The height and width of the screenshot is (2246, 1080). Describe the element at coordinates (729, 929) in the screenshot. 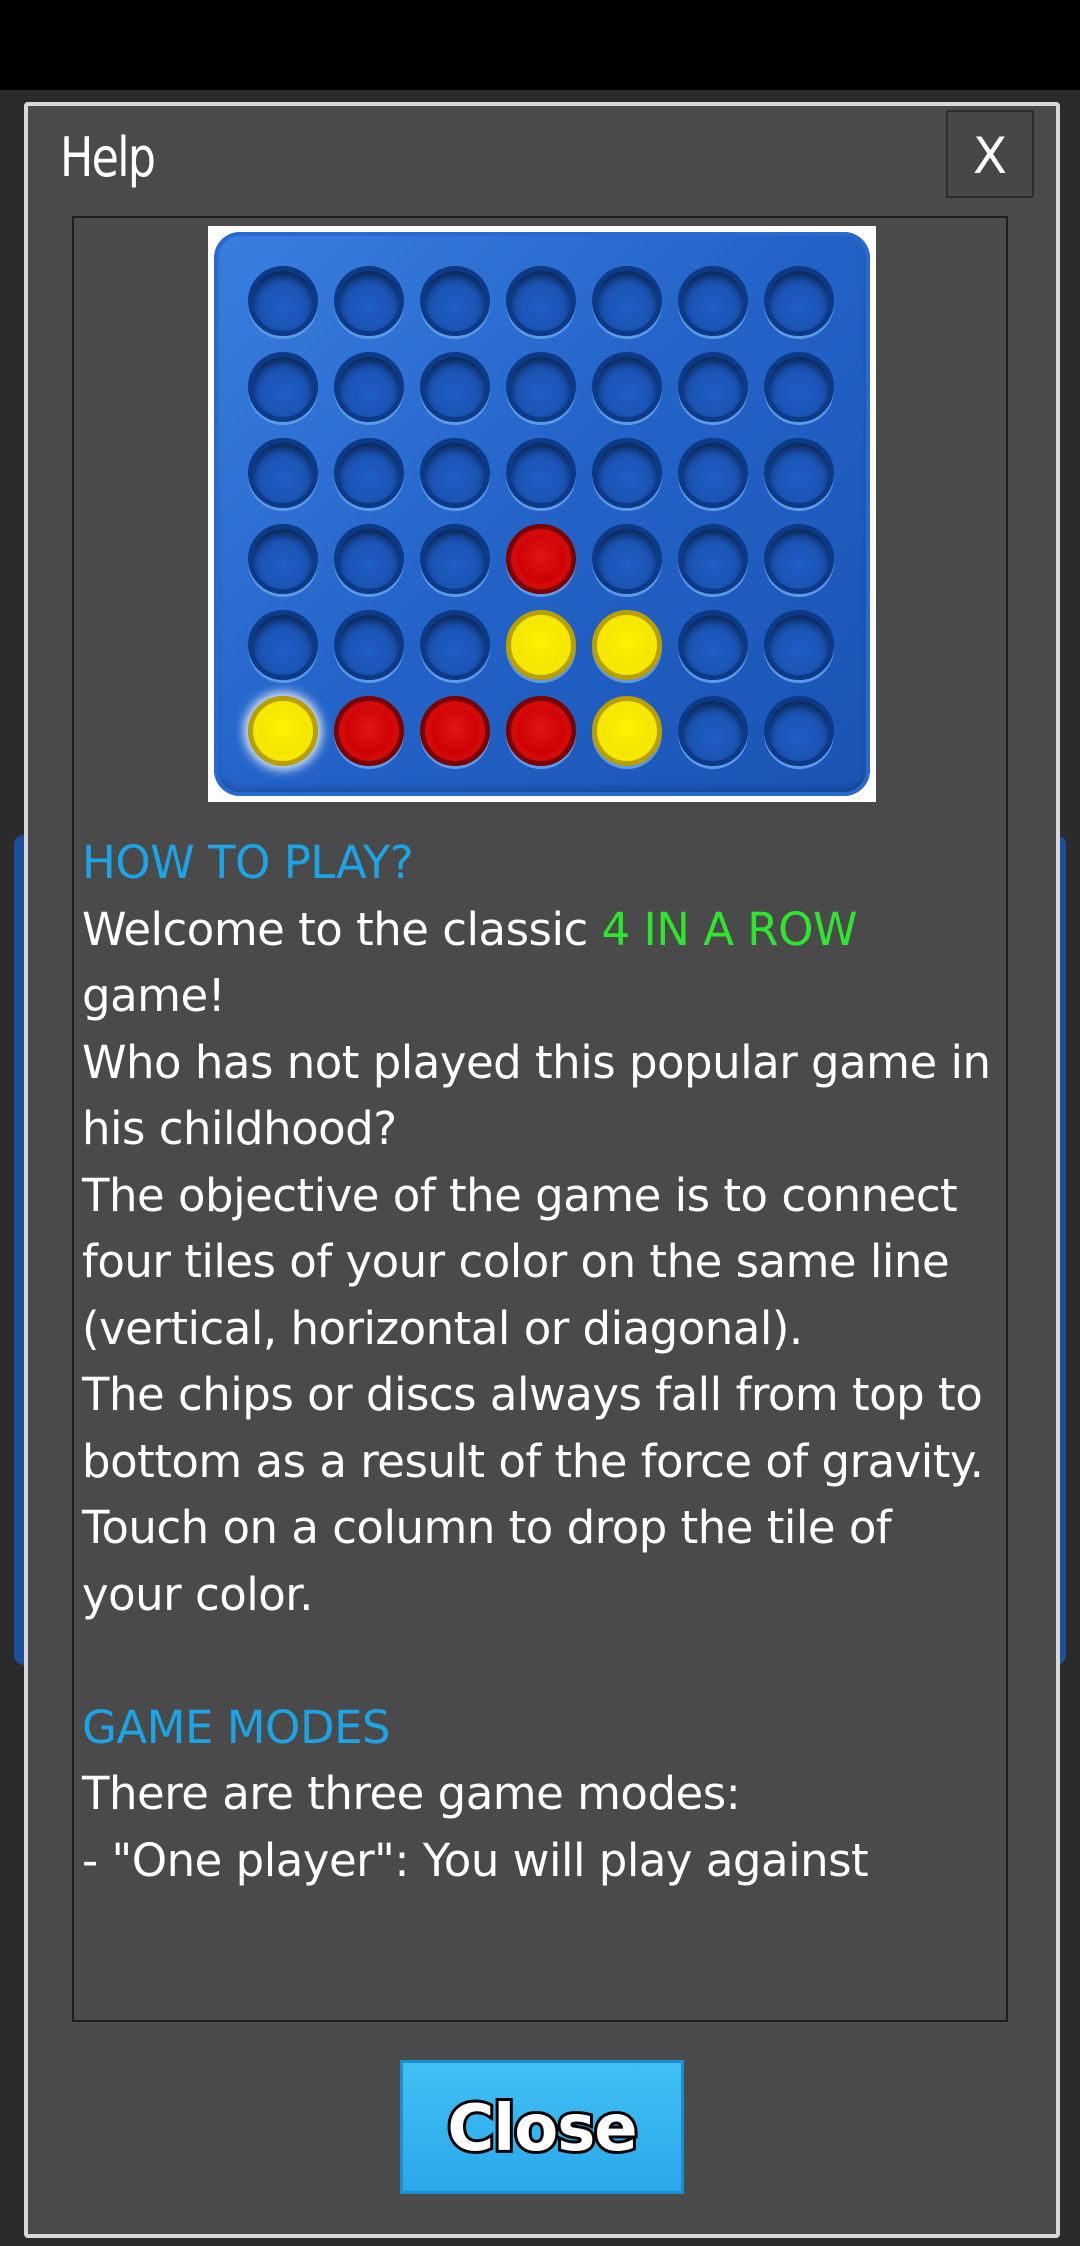

I see `game-name-highlight: 4 IN A ROW` at that location.